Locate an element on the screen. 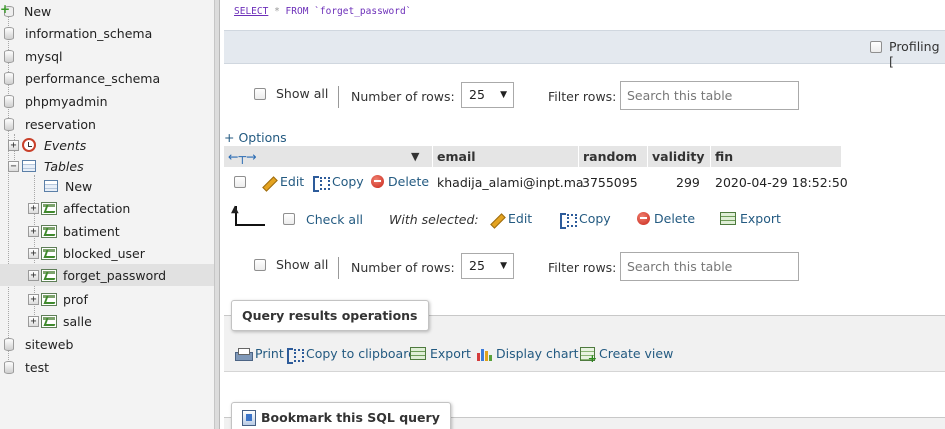 This screenshot has height=429, width=945. column-label: fin is located at coordinates (724, 156).